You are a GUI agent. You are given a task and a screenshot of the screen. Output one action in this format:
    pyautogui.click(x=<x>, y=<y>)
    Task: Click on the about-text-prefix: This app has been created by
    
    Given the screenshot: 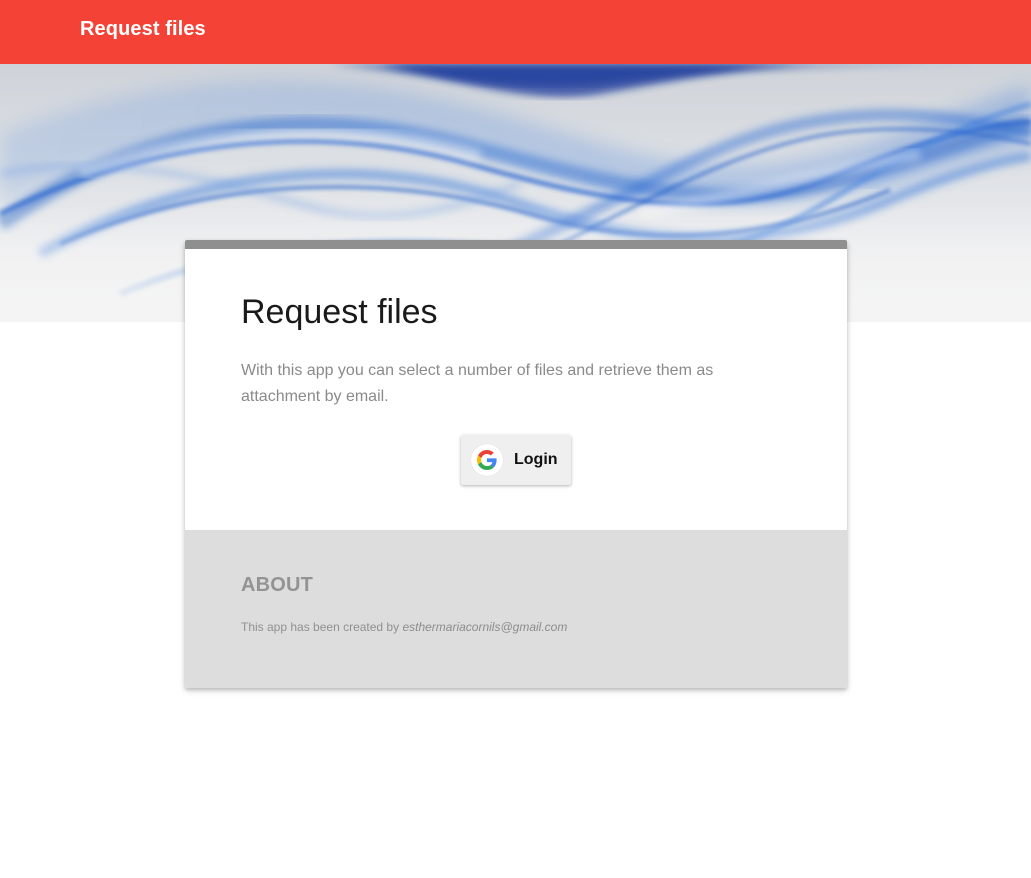 What is the action you would take?
    pyautogui.click(x=322, y=627)
    